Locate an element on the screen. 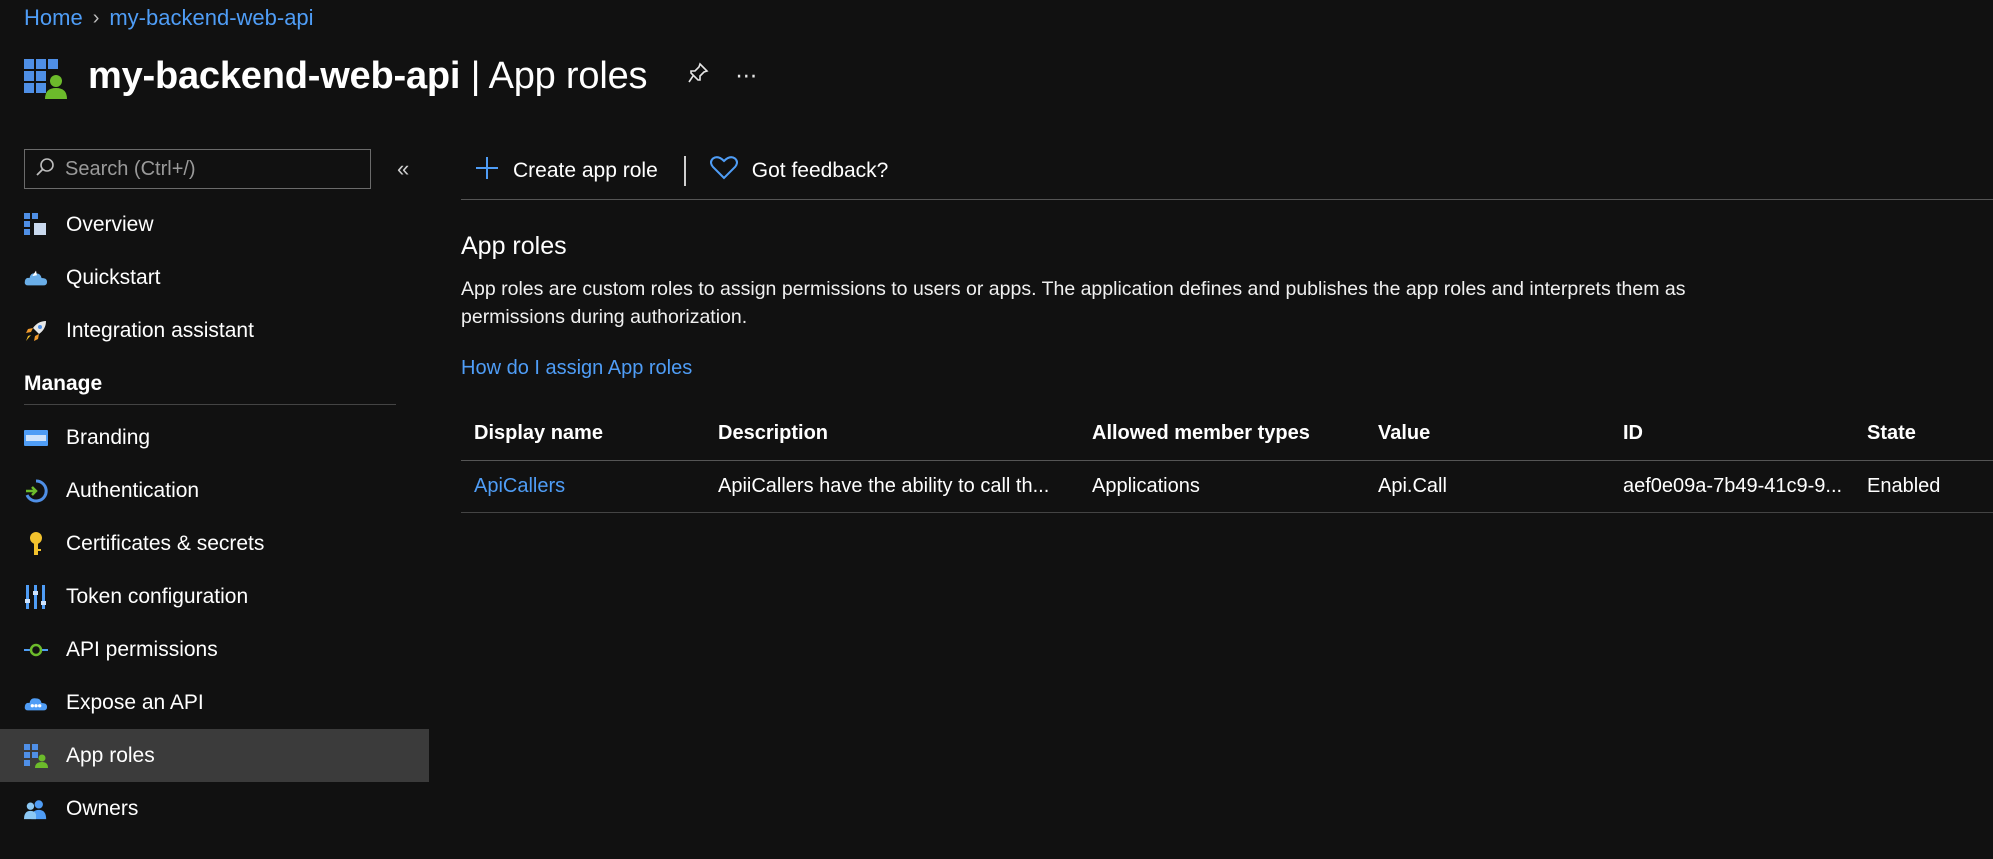 The width and height of the screenshot is (1993, 859). cell-allowed-member-types: Applications is located at coordinates (1222, 486).